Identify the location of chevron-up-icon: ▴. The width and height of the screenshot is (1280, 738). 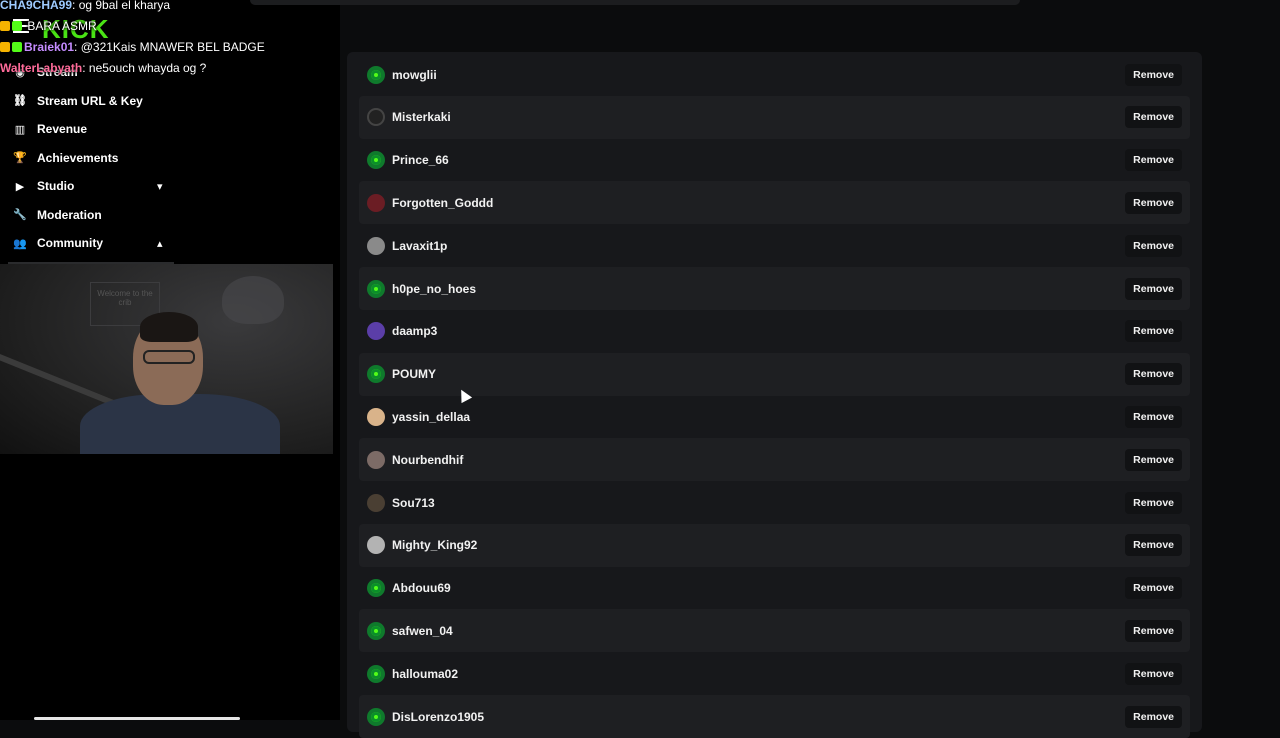
(160, 243).